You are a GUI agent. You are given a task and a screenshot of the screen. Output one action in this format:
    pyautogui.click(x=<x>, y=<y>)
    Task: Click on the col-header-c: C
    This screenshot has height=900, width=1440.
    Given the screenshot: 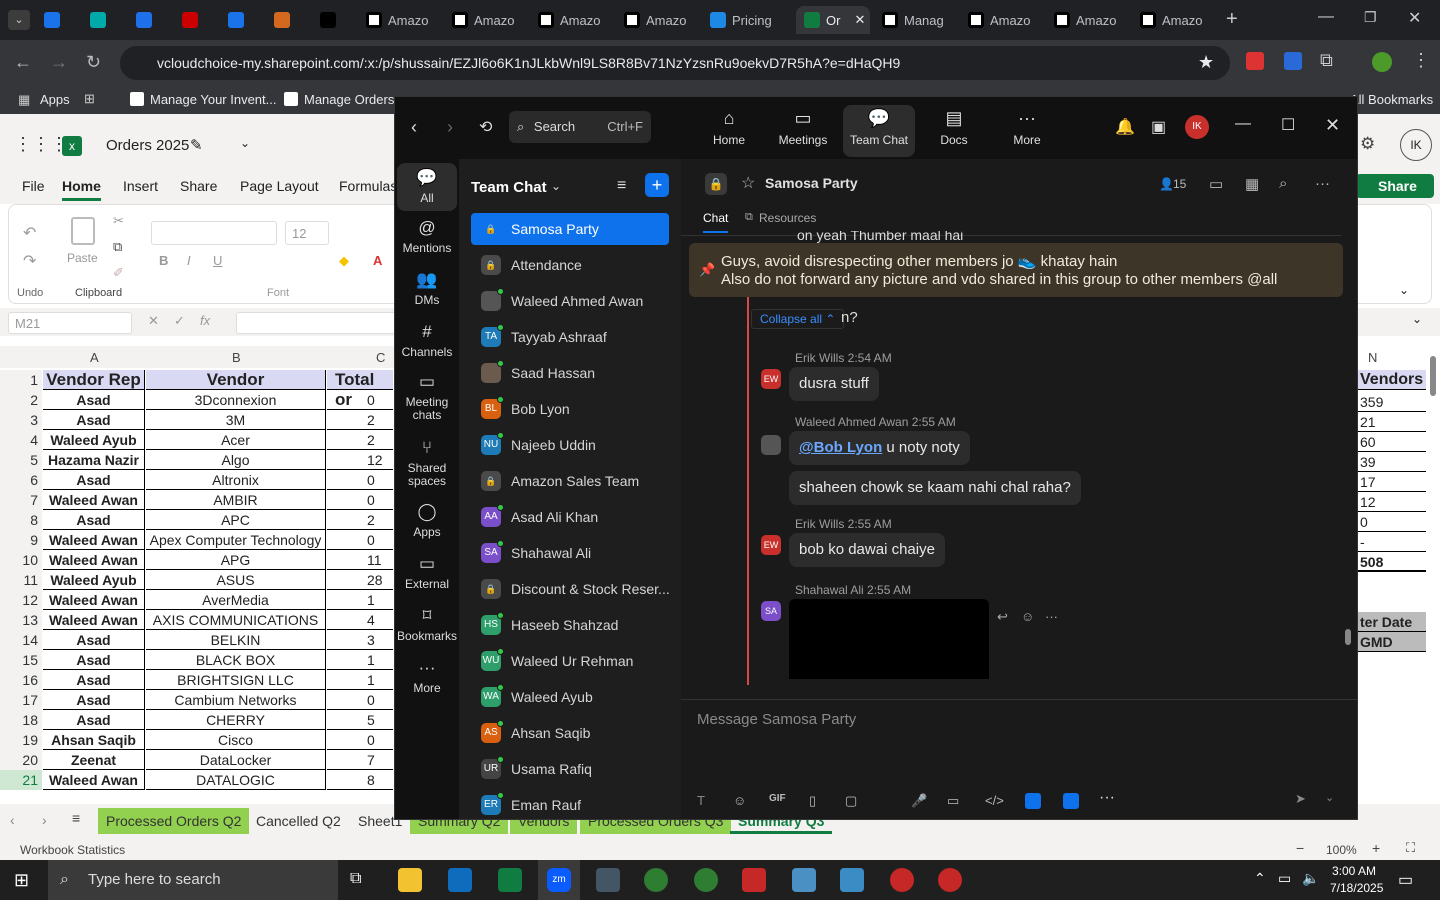 What is the action you would take?
    pyautogui.click(x=380, y=357)
    